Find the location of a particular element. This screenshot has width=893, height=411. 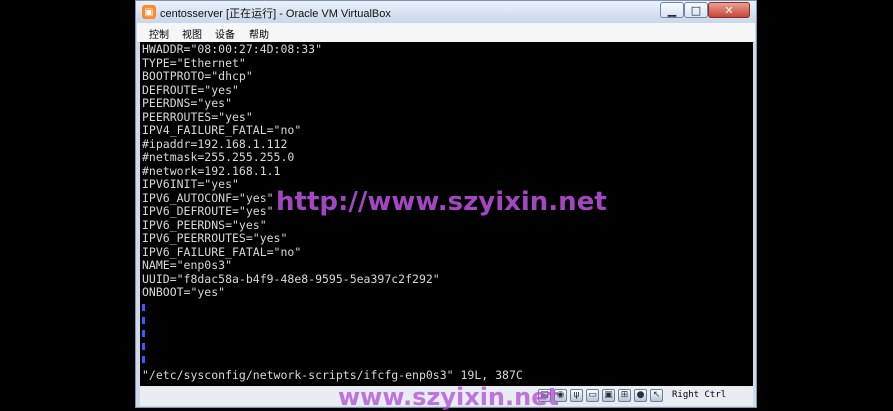

console-line: TYPE="Ethernet" is located at coordinates (194, 62).